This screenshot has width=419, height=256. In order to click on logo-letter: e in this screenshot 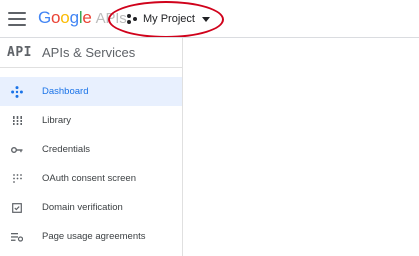, I will do `click(87, 17)`.